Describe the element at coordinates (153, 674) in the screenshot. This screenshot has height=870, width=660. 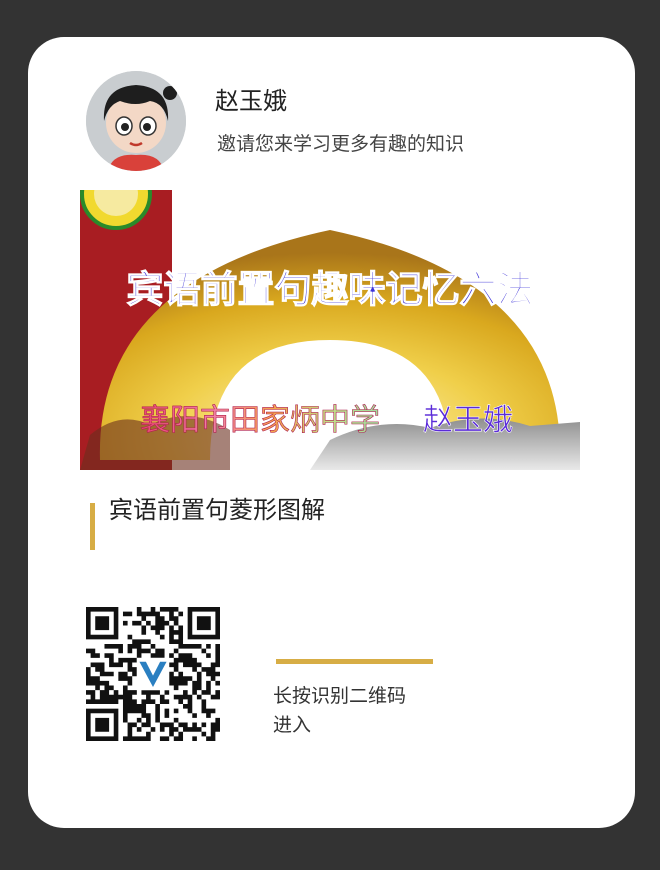
I see `qr-code` at that location.